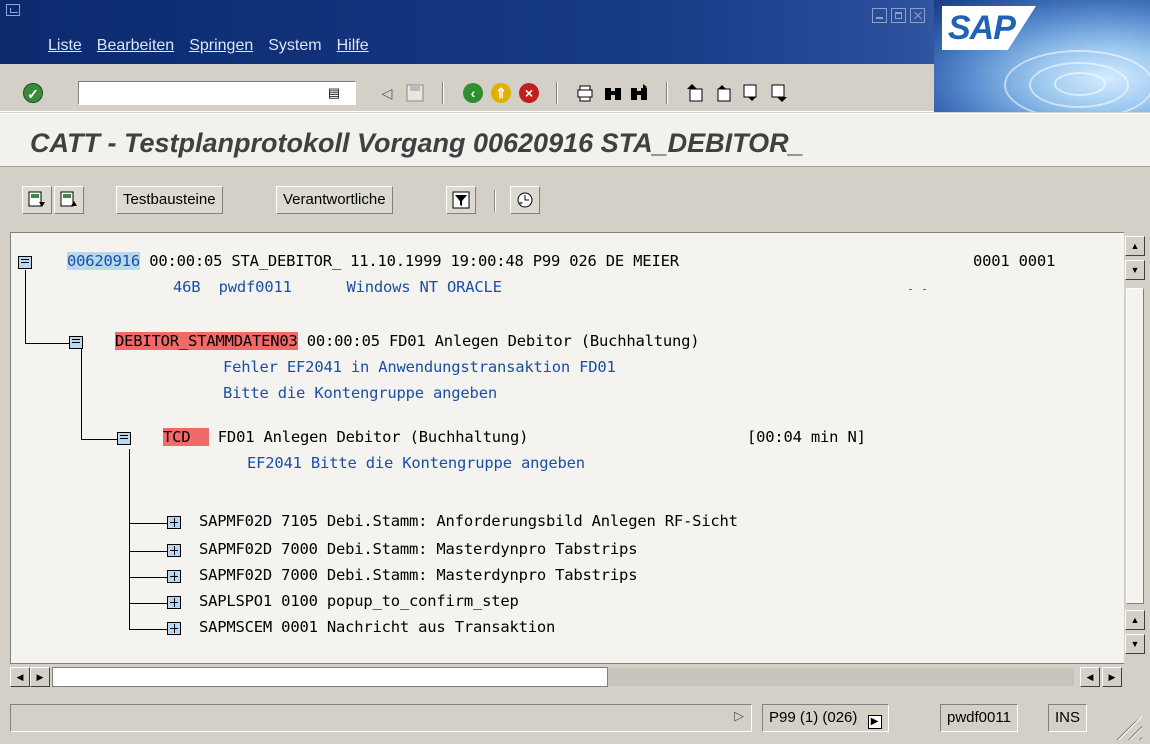 The image size is (1150, 744). What do you see at coordinates (334, 93) in the screenshot?
I see `command-dropdown-icon: ▤` at bounding box center [334, 93].